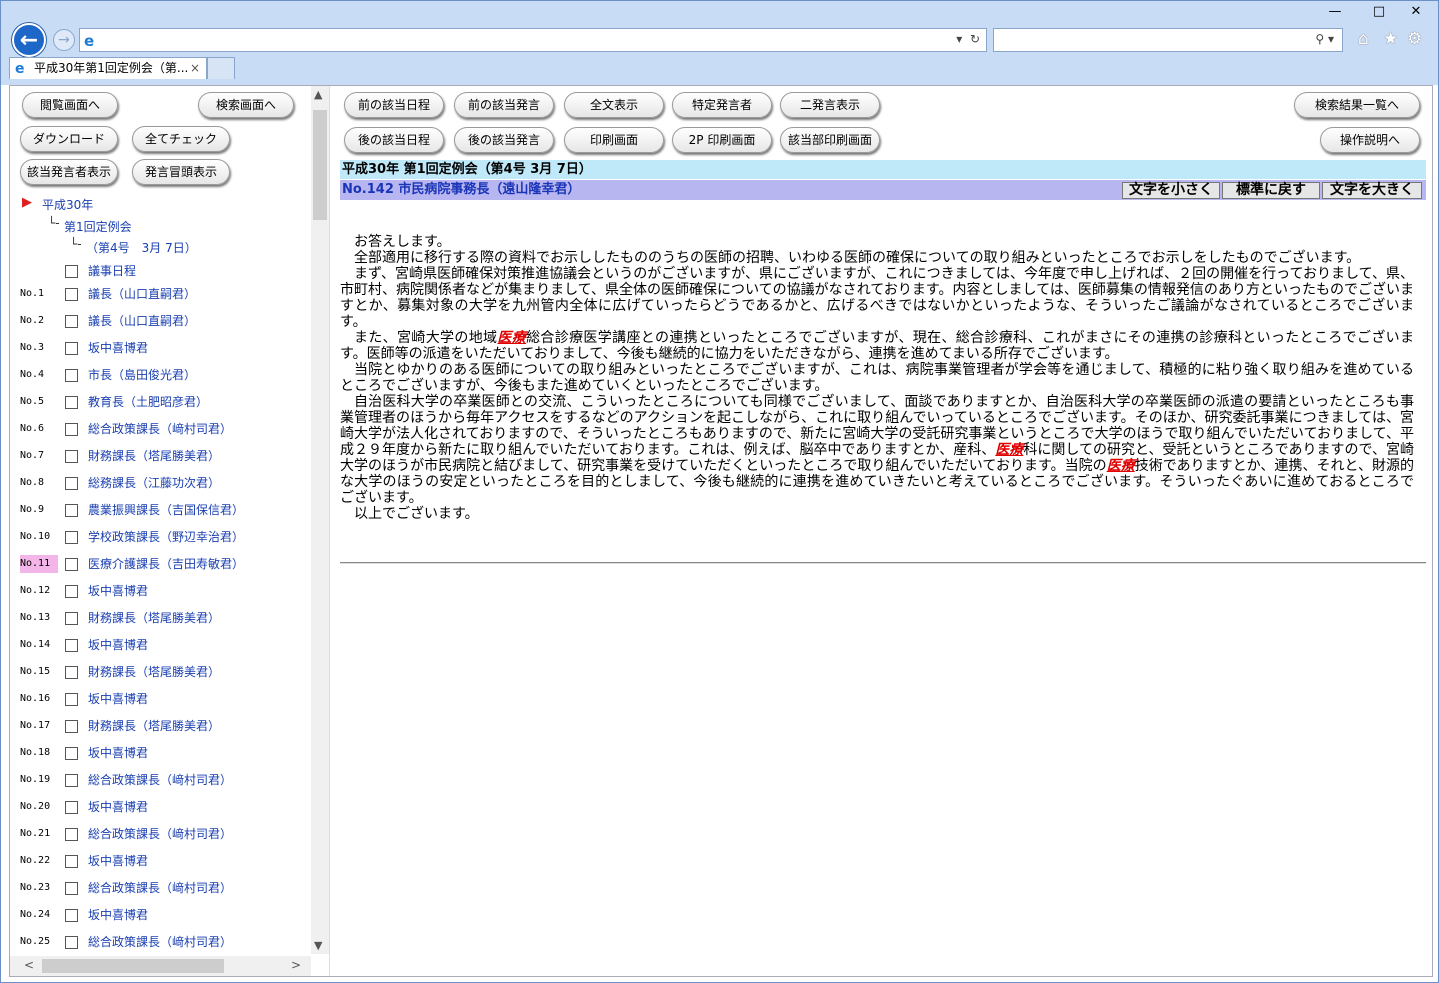 The height and width of the screenshot is (983, 1439). What do you see at coordinates (1372, 190) in the screenshot?
I see `text-larger-button: 文字を大きく` at bounding box center [1372, 190].